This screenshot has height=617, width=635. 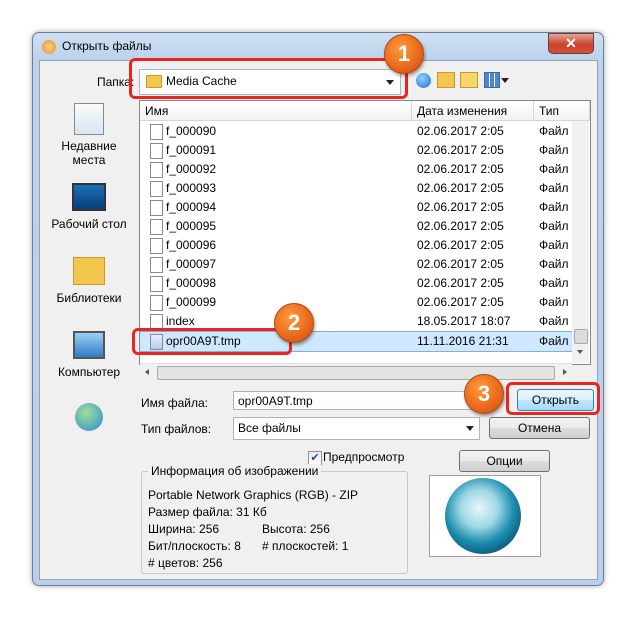 I want to click on options-button: Опции, so click(x=504, y=461).